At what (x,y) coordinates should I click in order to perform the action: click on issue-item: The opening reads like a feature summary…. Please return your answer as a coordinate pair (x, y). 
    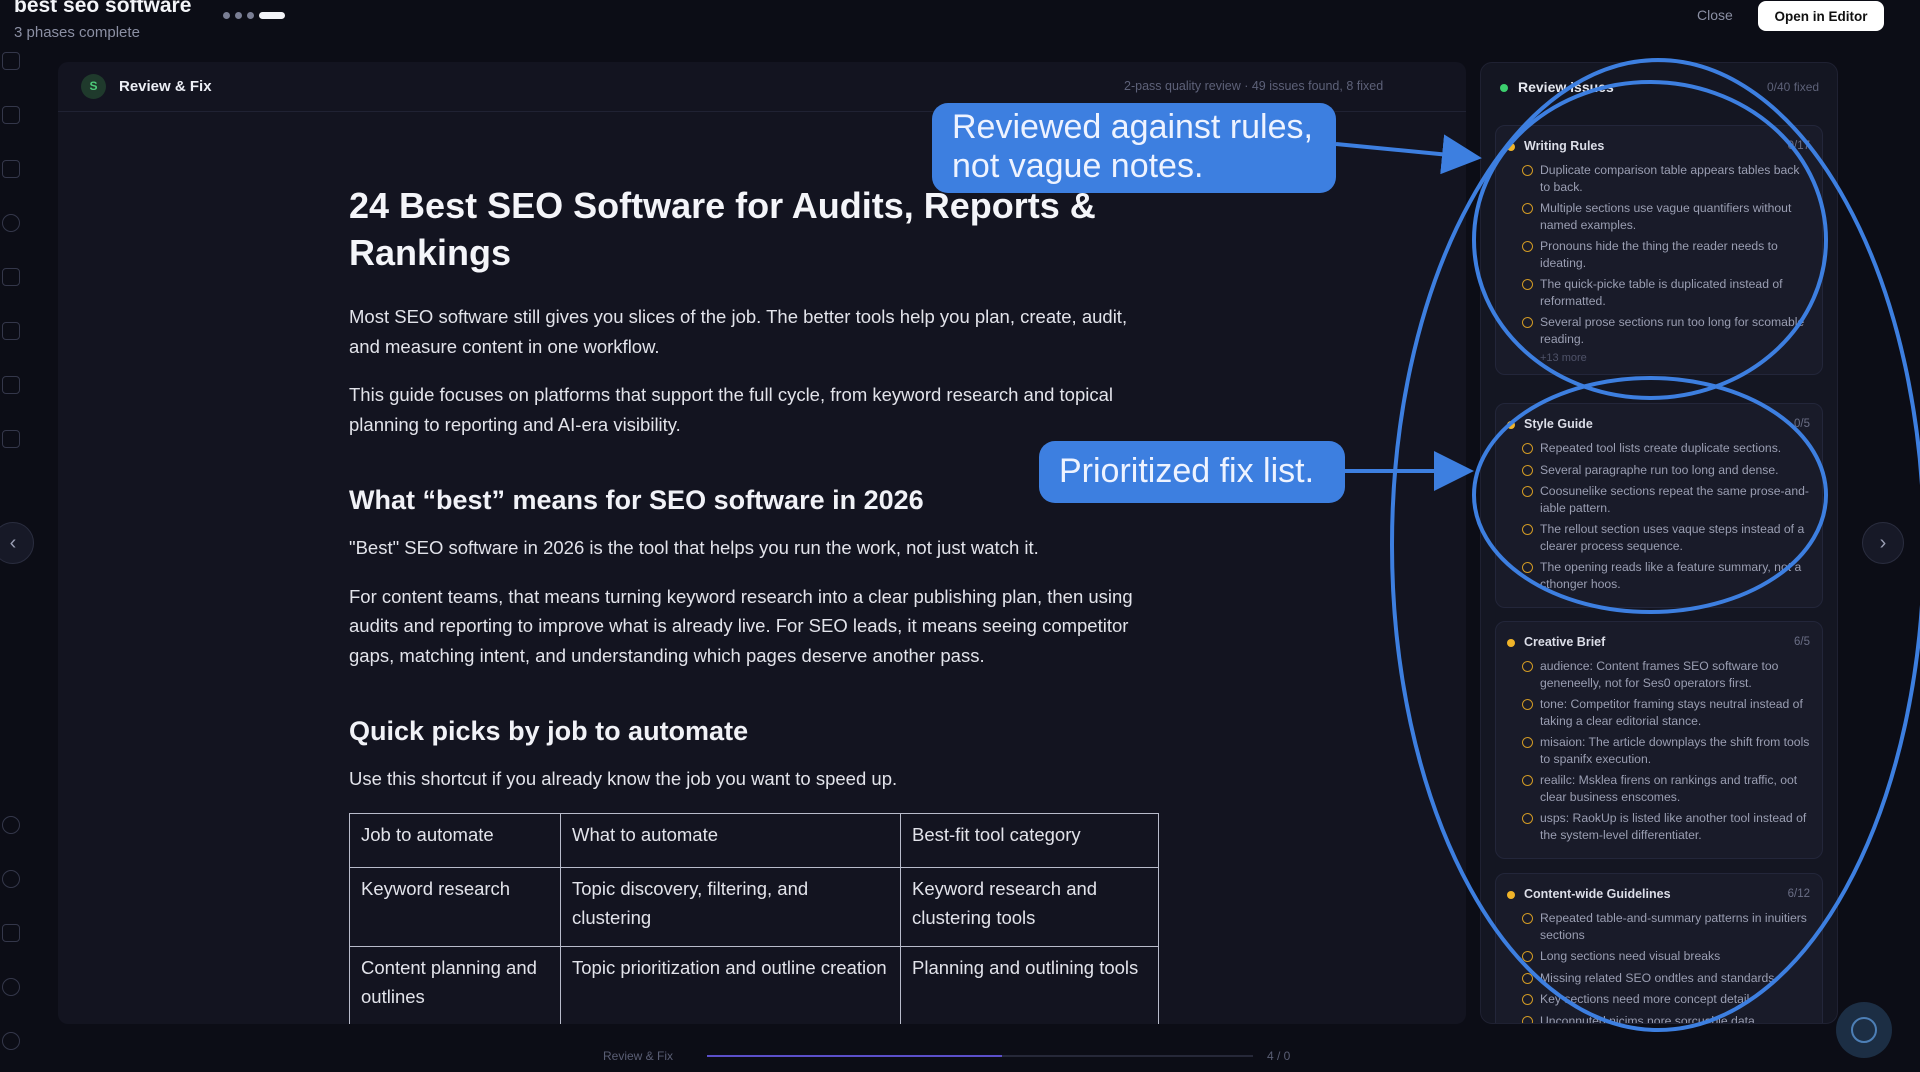
    Looking at the image, I should click on (1658, 575).